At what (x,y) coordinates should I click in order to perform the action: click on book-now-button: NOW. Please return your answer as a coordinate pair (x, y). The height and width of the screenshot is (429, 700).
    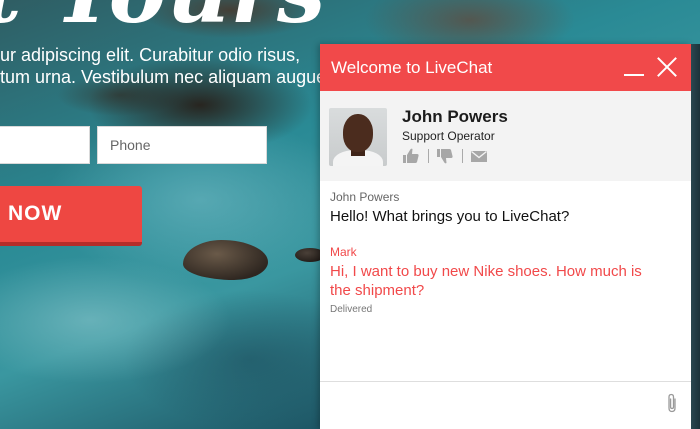
    Looking at the image, I should click on (71, 216).